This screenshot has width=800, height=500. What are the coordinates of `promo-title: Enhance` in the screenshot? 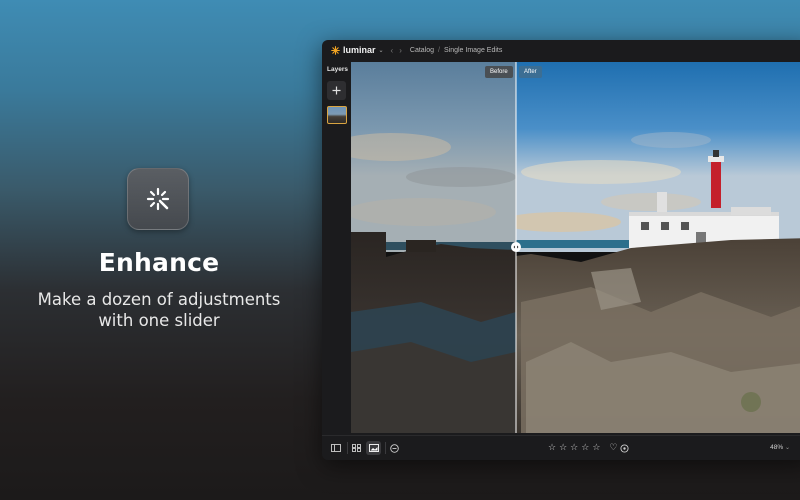 It's located at (159, 262).